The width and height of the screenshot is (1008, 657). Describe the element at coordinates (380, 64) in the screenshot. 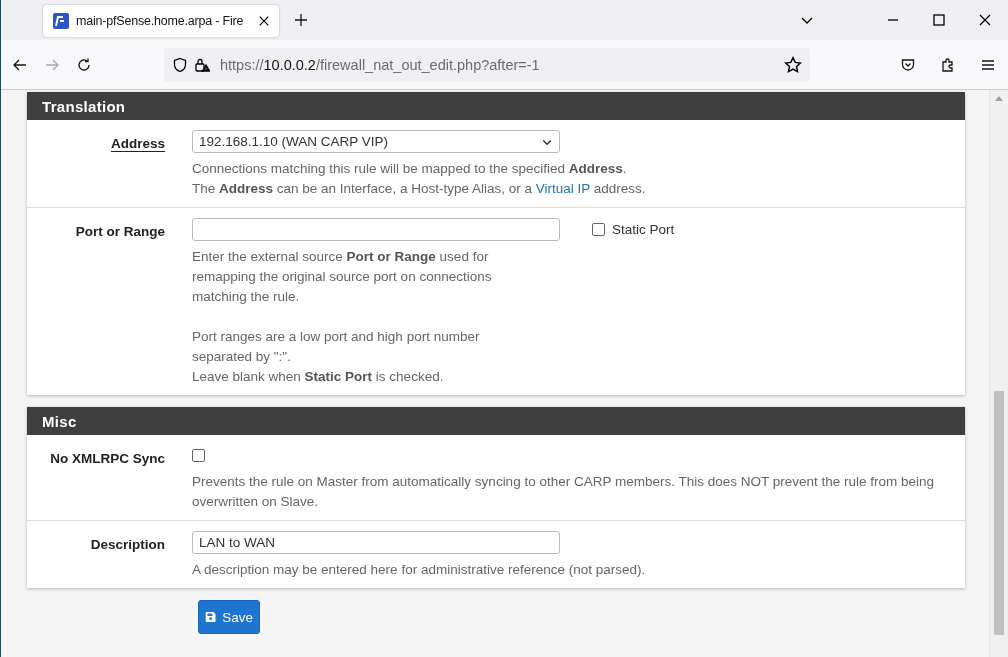

I see `url-text: https://10.0.0.2/firewall_nat_out_edit.php?after=-1` at that location.